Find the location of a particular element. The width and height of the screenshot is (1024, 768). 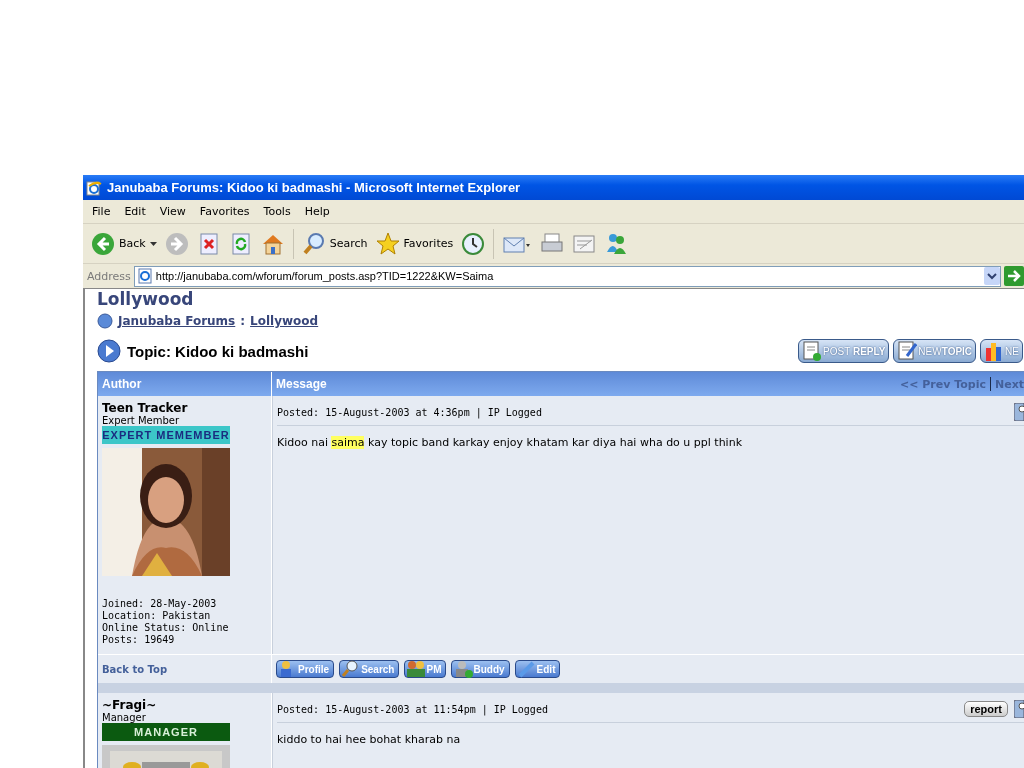

document-pen-icon is located at coordinates (907, 351).